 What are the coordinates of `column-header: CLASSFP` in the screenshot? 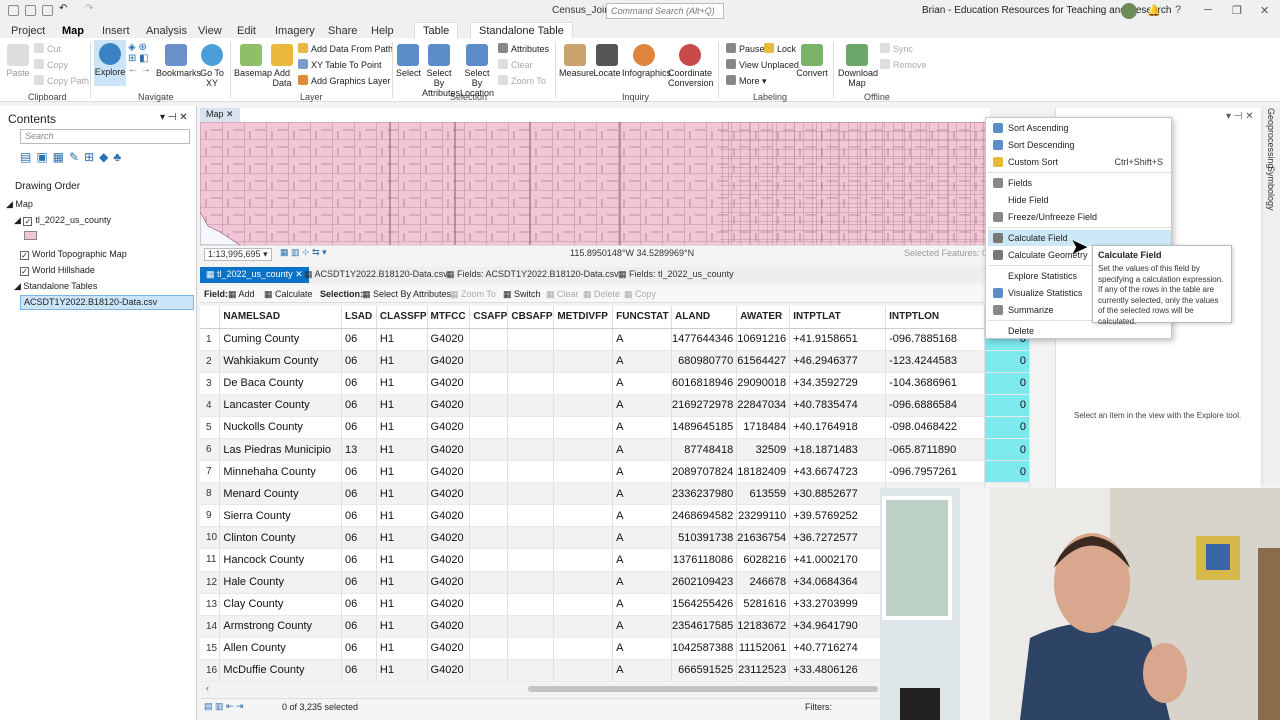 It's located at (402, 317).